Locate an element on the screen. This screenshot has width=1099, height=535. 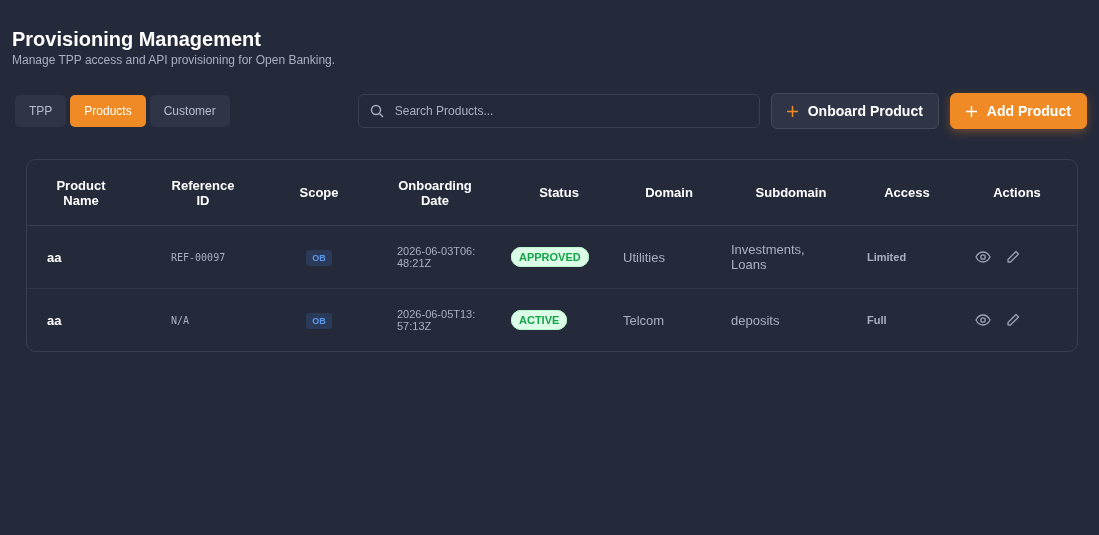
table-cell: Utilities is located at coordinates (644, 257).